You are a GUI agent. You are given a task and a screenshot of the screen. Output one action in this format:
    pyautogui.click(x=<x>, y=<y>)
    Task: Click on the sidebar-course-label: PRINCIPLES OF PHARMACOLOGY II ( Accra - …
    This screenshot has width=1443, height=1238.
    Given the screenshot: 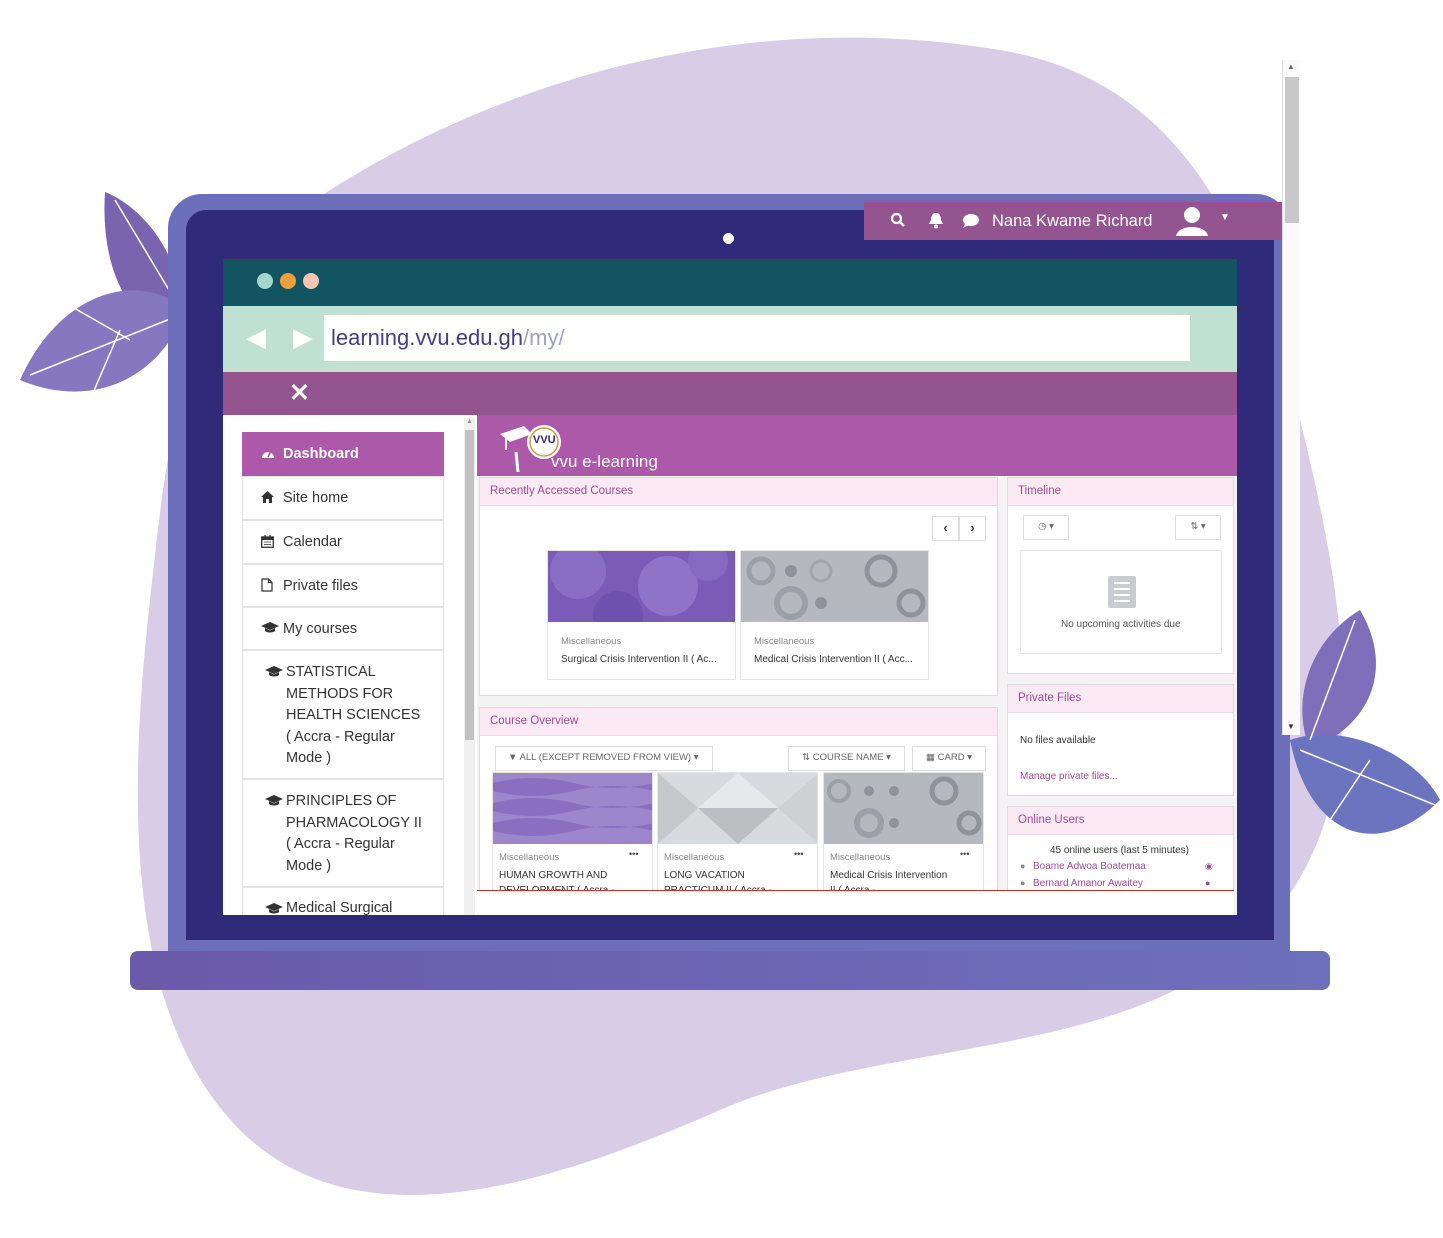 What is the action you would take?
    pyautogui.click(x=354, y=834)
    